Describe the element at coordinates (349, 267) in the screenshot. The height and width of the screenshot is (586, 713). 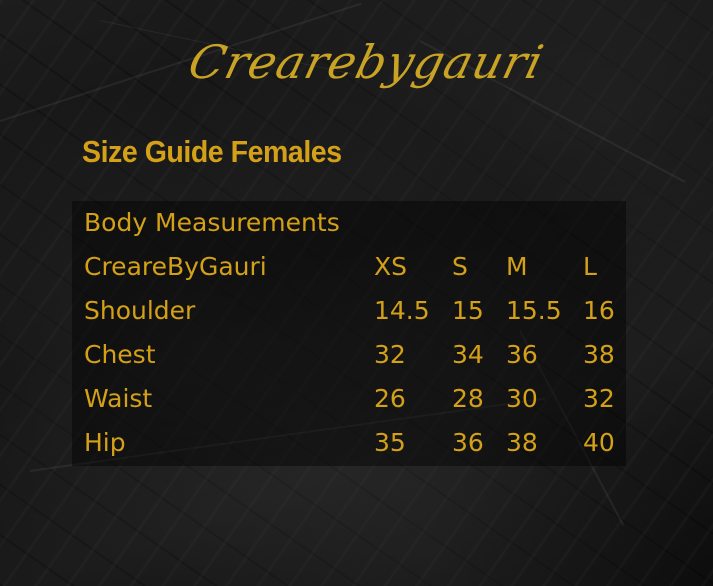
I see `table-header-row: CreareByGauri XS S M L` at that location.